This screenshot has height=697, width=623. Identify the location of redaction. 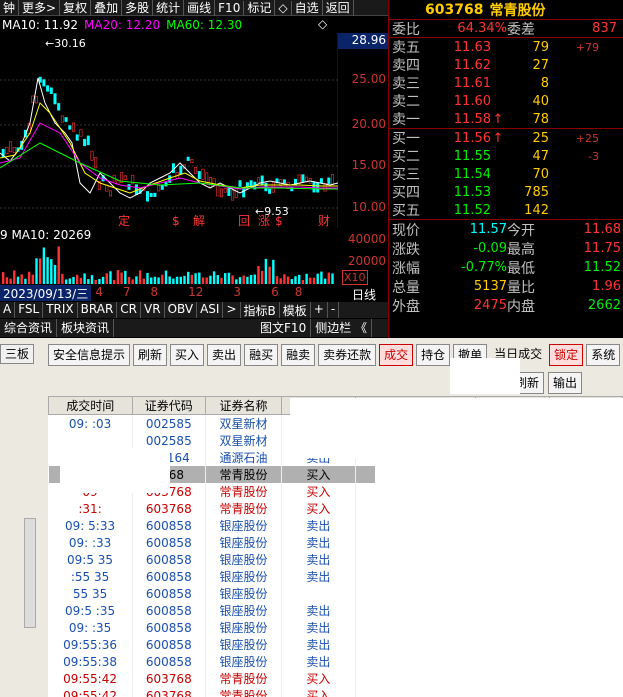
(115, 470).